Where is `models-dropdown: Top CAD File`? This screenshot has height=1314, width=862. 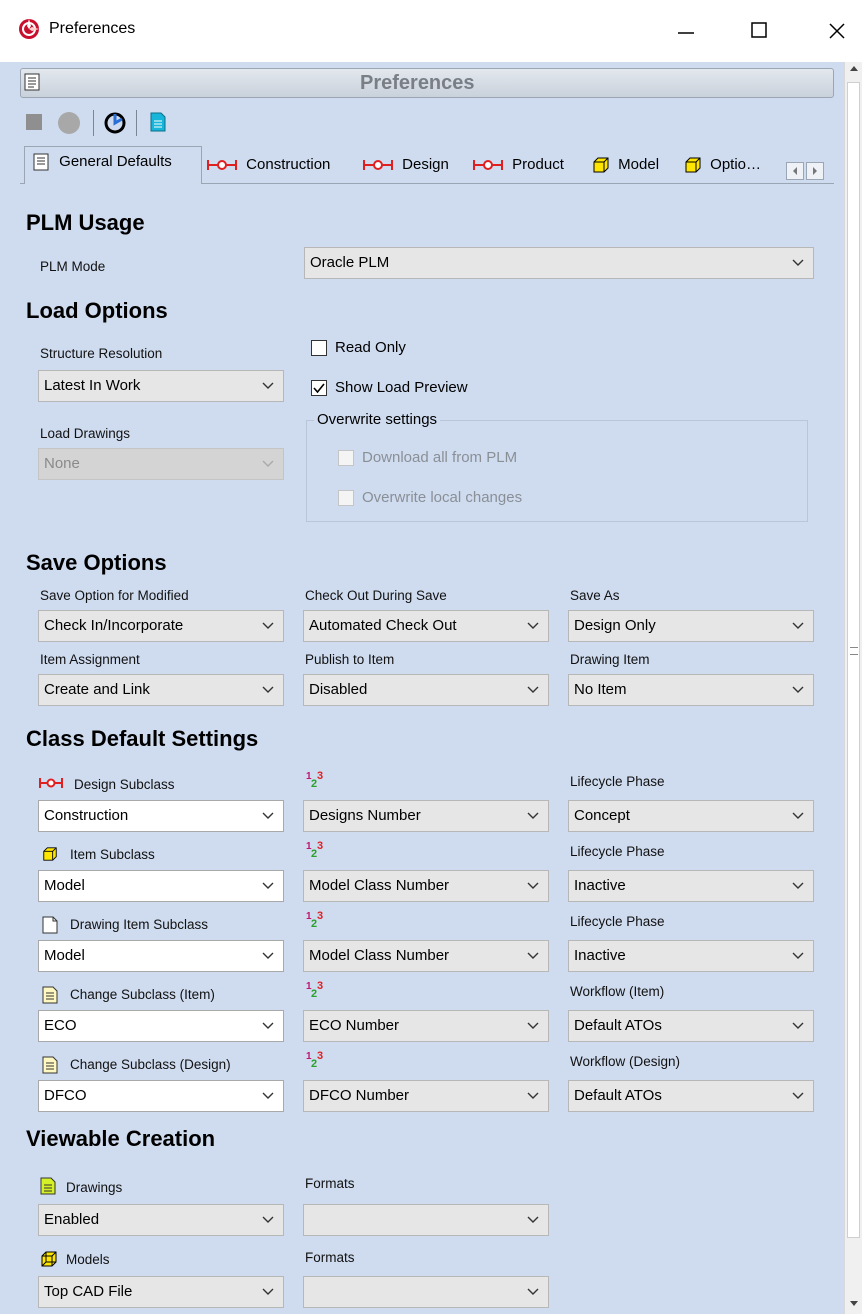 models-dropdown: Top CAD File is located at coordinates (161, 1292).